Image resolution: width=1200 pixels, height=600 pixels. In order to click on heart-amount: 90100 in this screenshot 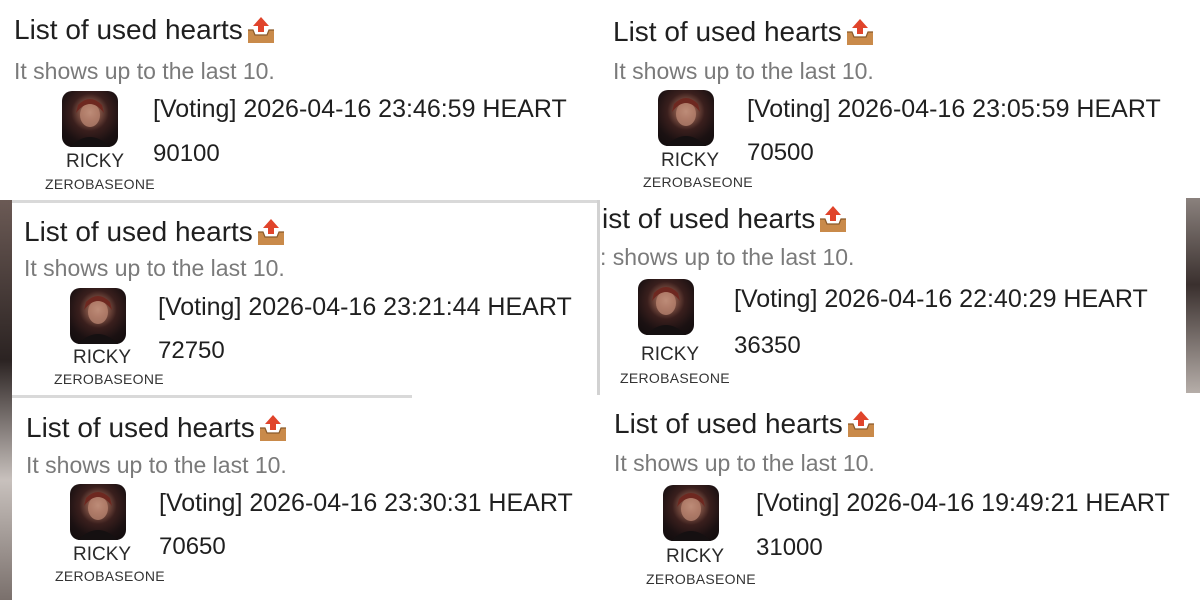, I will do `click(186, 153)`.